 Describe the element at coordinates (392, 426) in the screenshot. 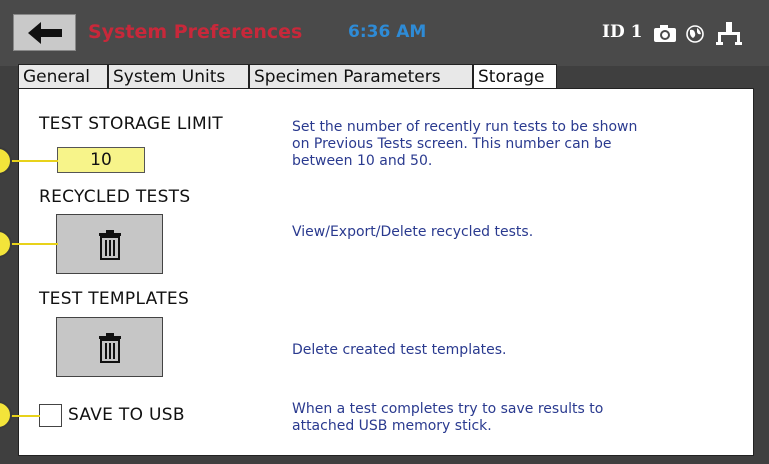

I see `description-line: attached USB memory stick.` at that location.